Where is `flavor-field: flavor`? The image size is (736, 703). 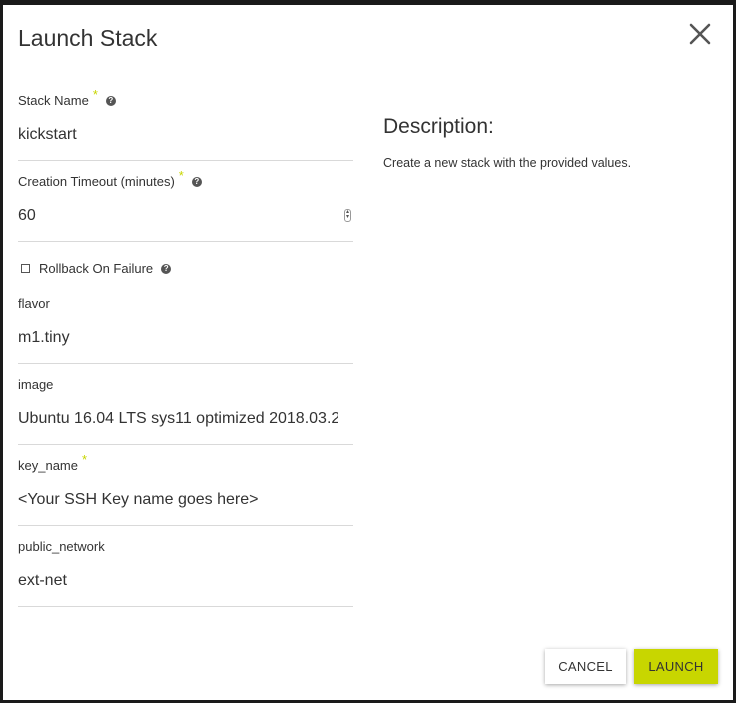
flavor-field: flavor is located at coordinates (185, 330).